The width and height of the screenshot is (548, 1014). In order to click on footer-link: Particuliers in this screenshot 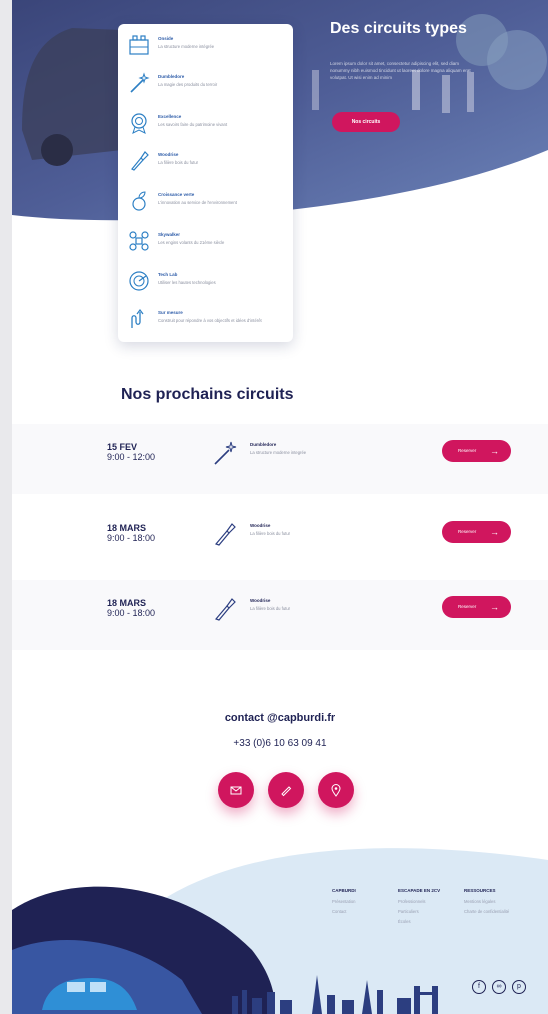, I will do `click(419, 911)`.